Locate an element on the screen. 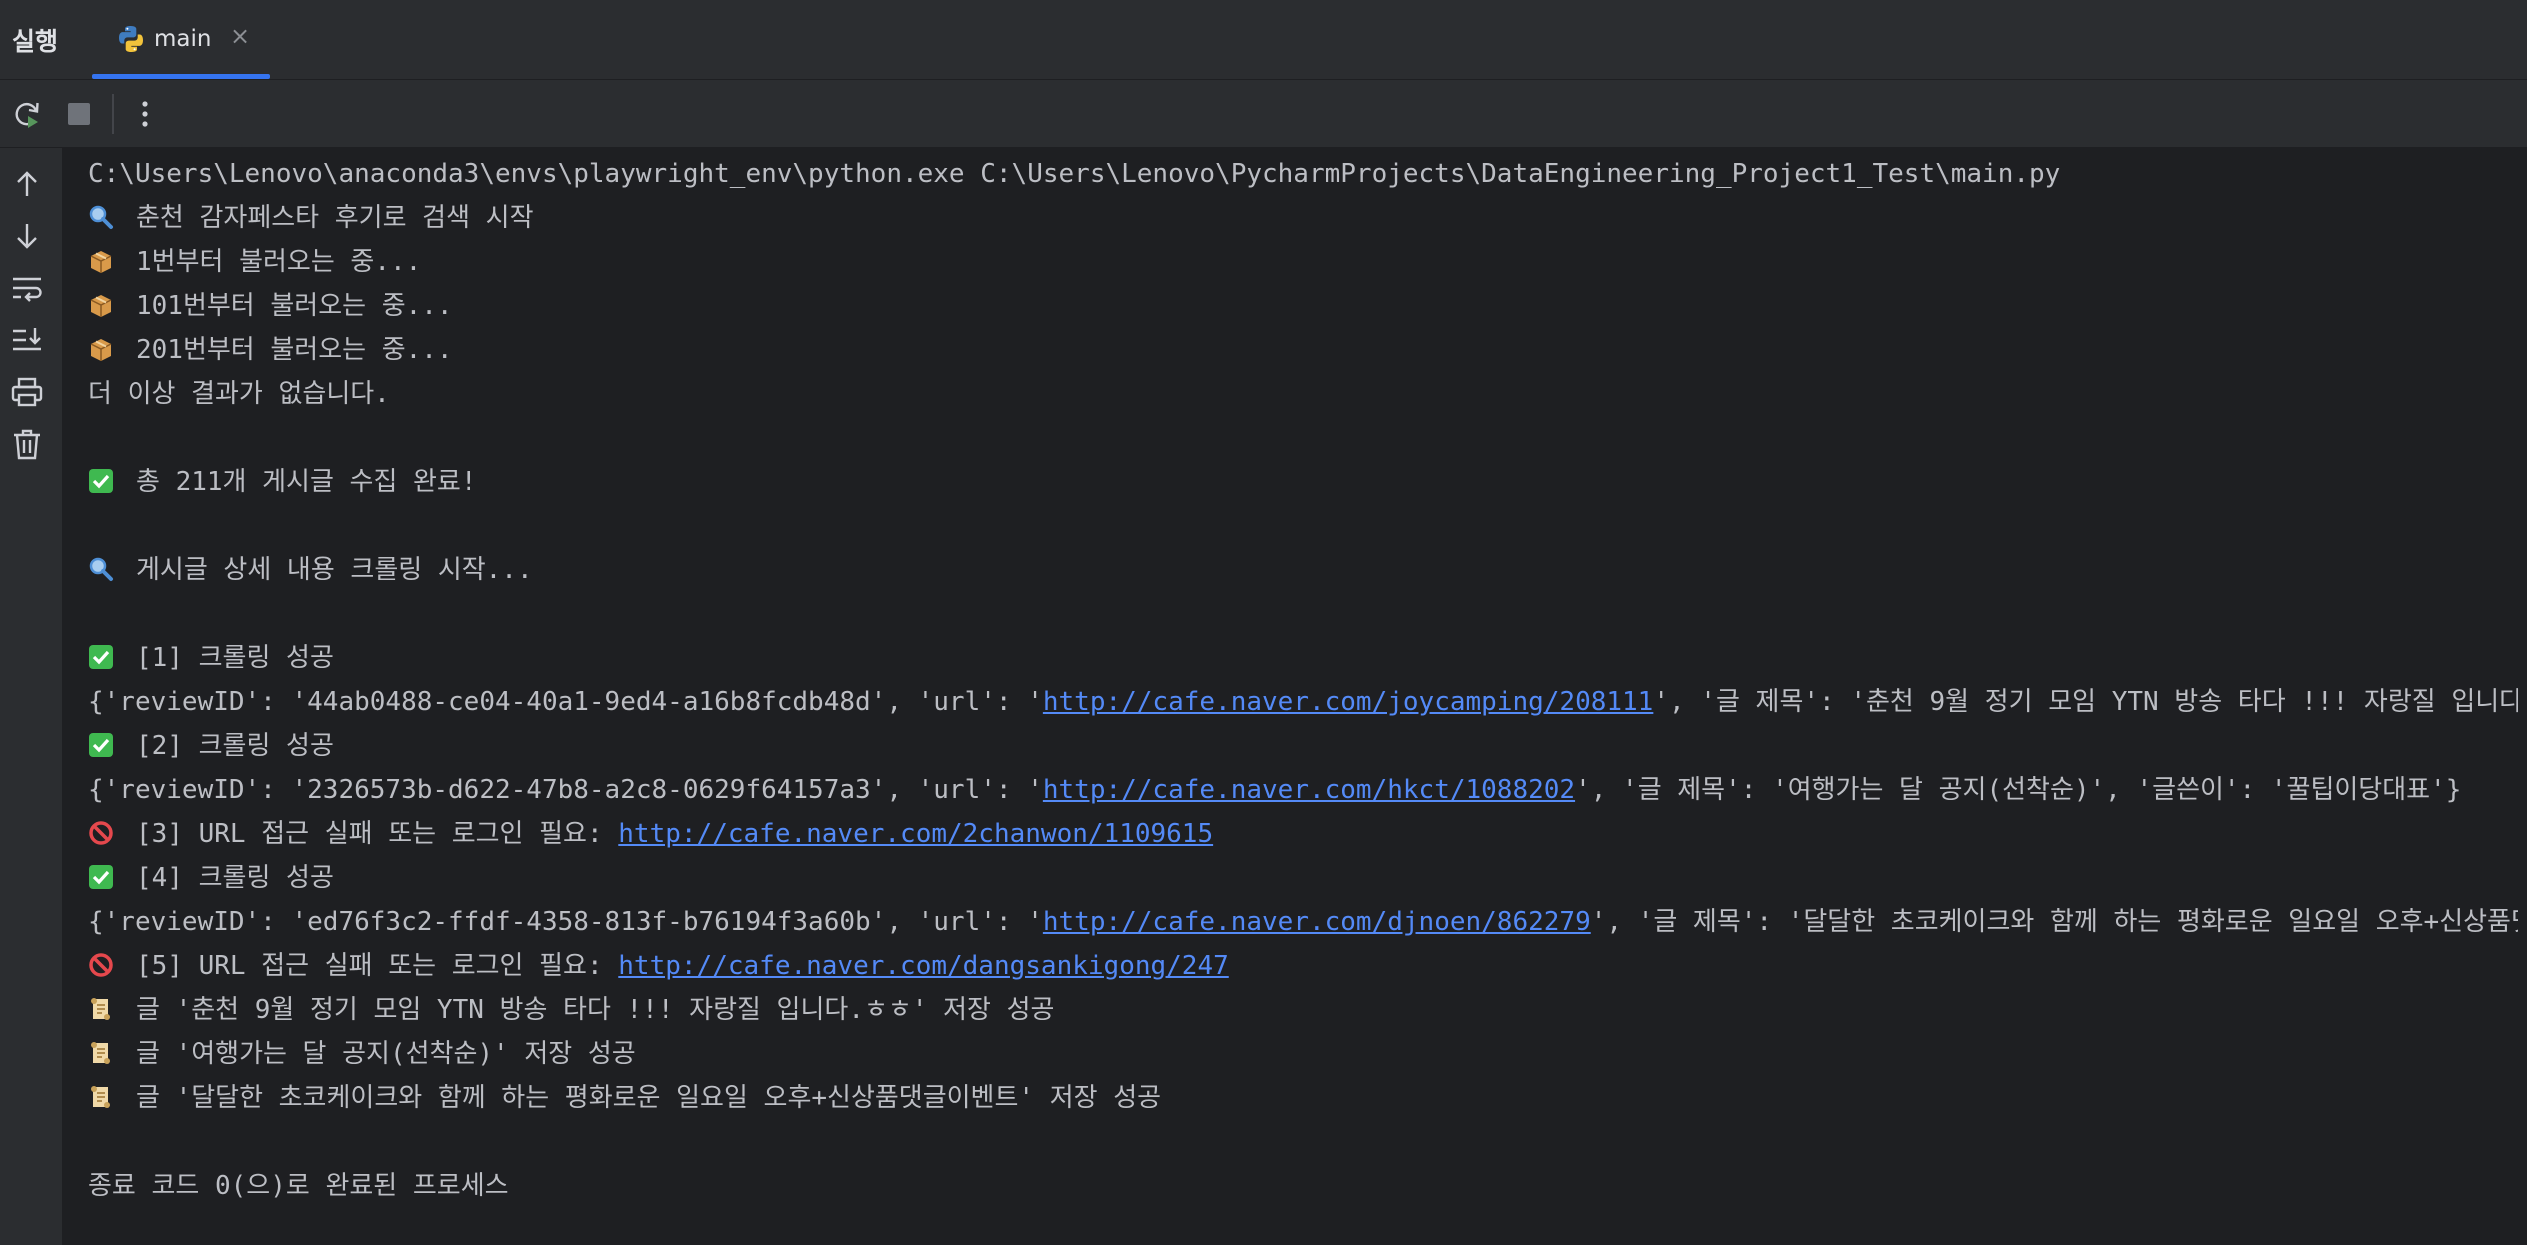 The image size is (2527, 1245). stop-icon is located at coordinates (79, 114).